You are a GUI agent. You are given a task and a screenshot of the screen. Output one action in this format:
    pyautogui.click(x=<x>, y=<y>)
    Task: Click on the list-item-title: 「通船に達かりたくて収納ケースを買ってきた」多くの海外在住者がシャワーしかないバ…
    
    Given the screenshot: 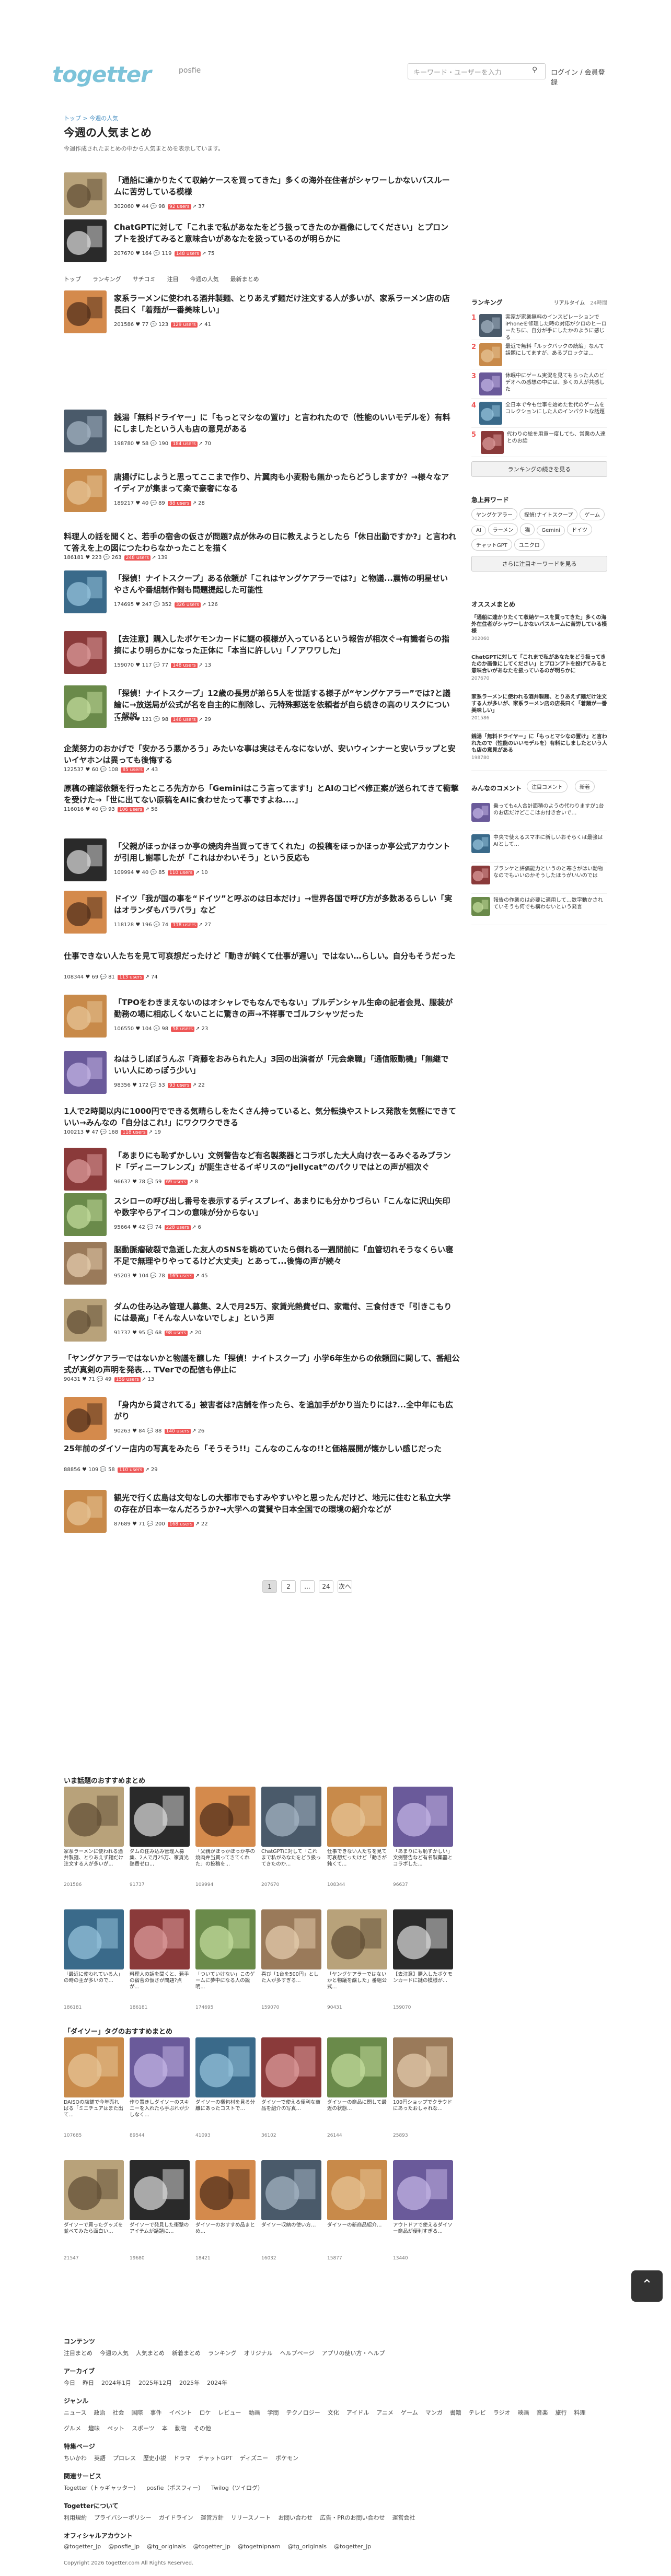 What is the action you would take?
    pyautogui.click(x=284, y=185)
    